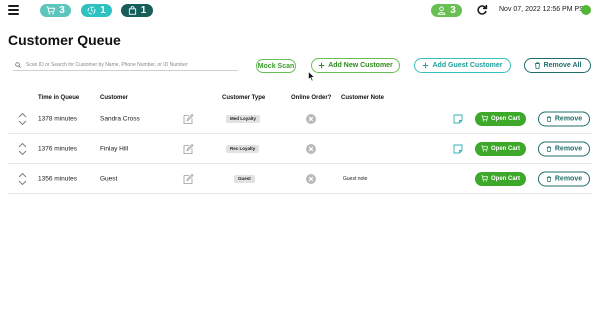  Describe the element at coordinates (62, 10) in the screenshot. I see `cart-count: 3` at that location.